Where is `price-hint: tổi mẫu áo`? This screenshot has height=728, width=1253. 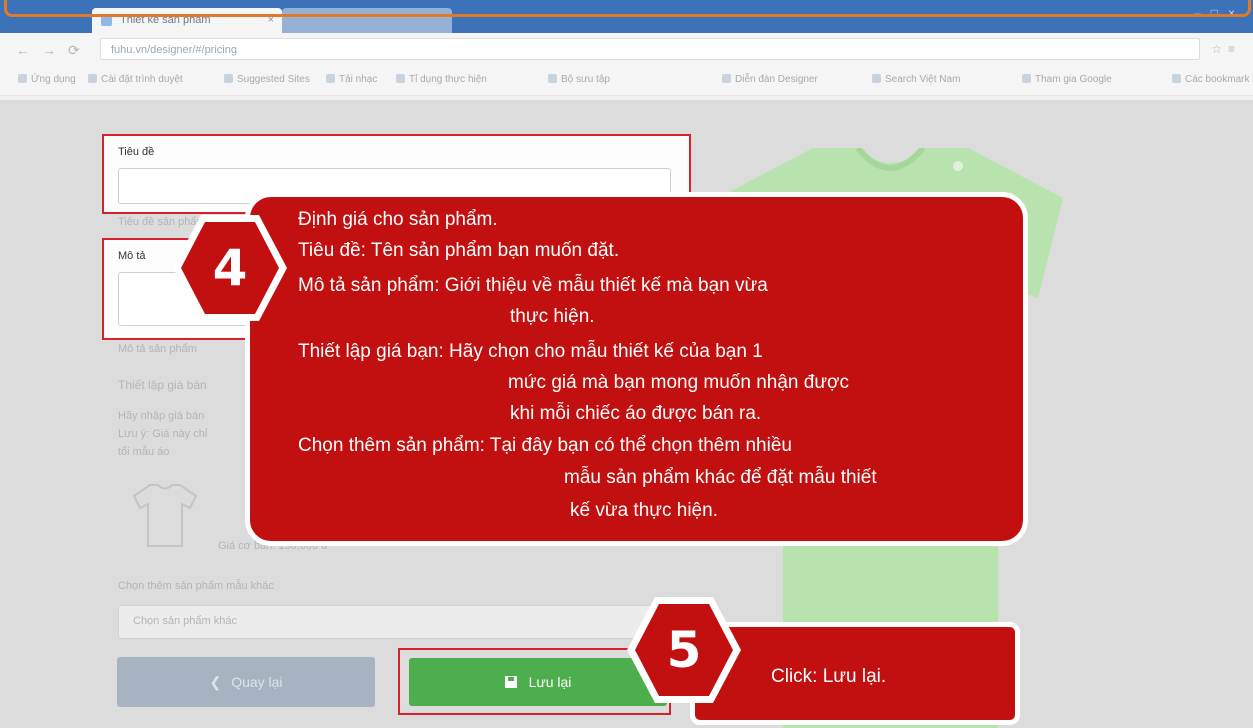 price-hint: tổi mẫu áo is located at coordinates (144, 452).